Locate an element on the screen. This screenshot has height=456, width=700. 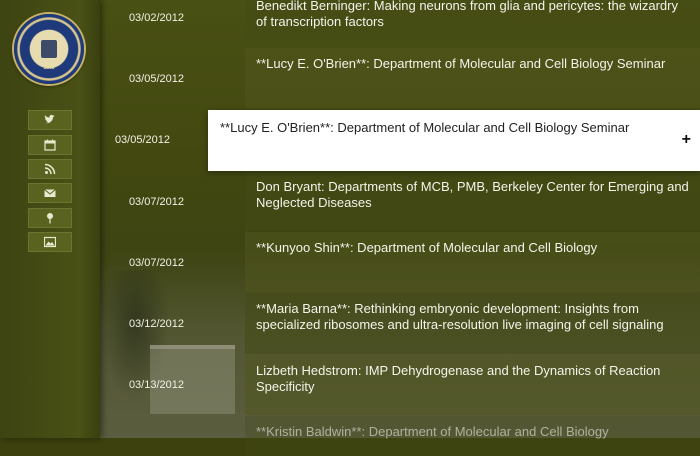
university-seal-logo: 1868 is located at coordinates (49, 49).